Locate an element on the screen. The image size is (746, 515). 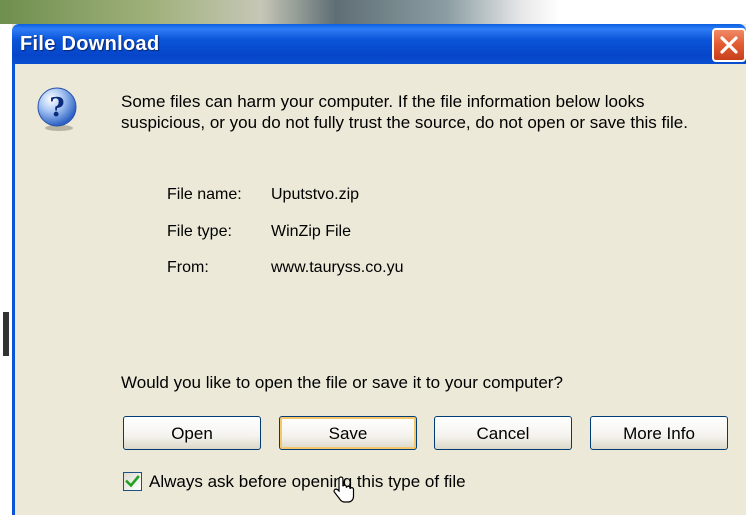
dialog-title: File Download is located at coordinates (90, 44).